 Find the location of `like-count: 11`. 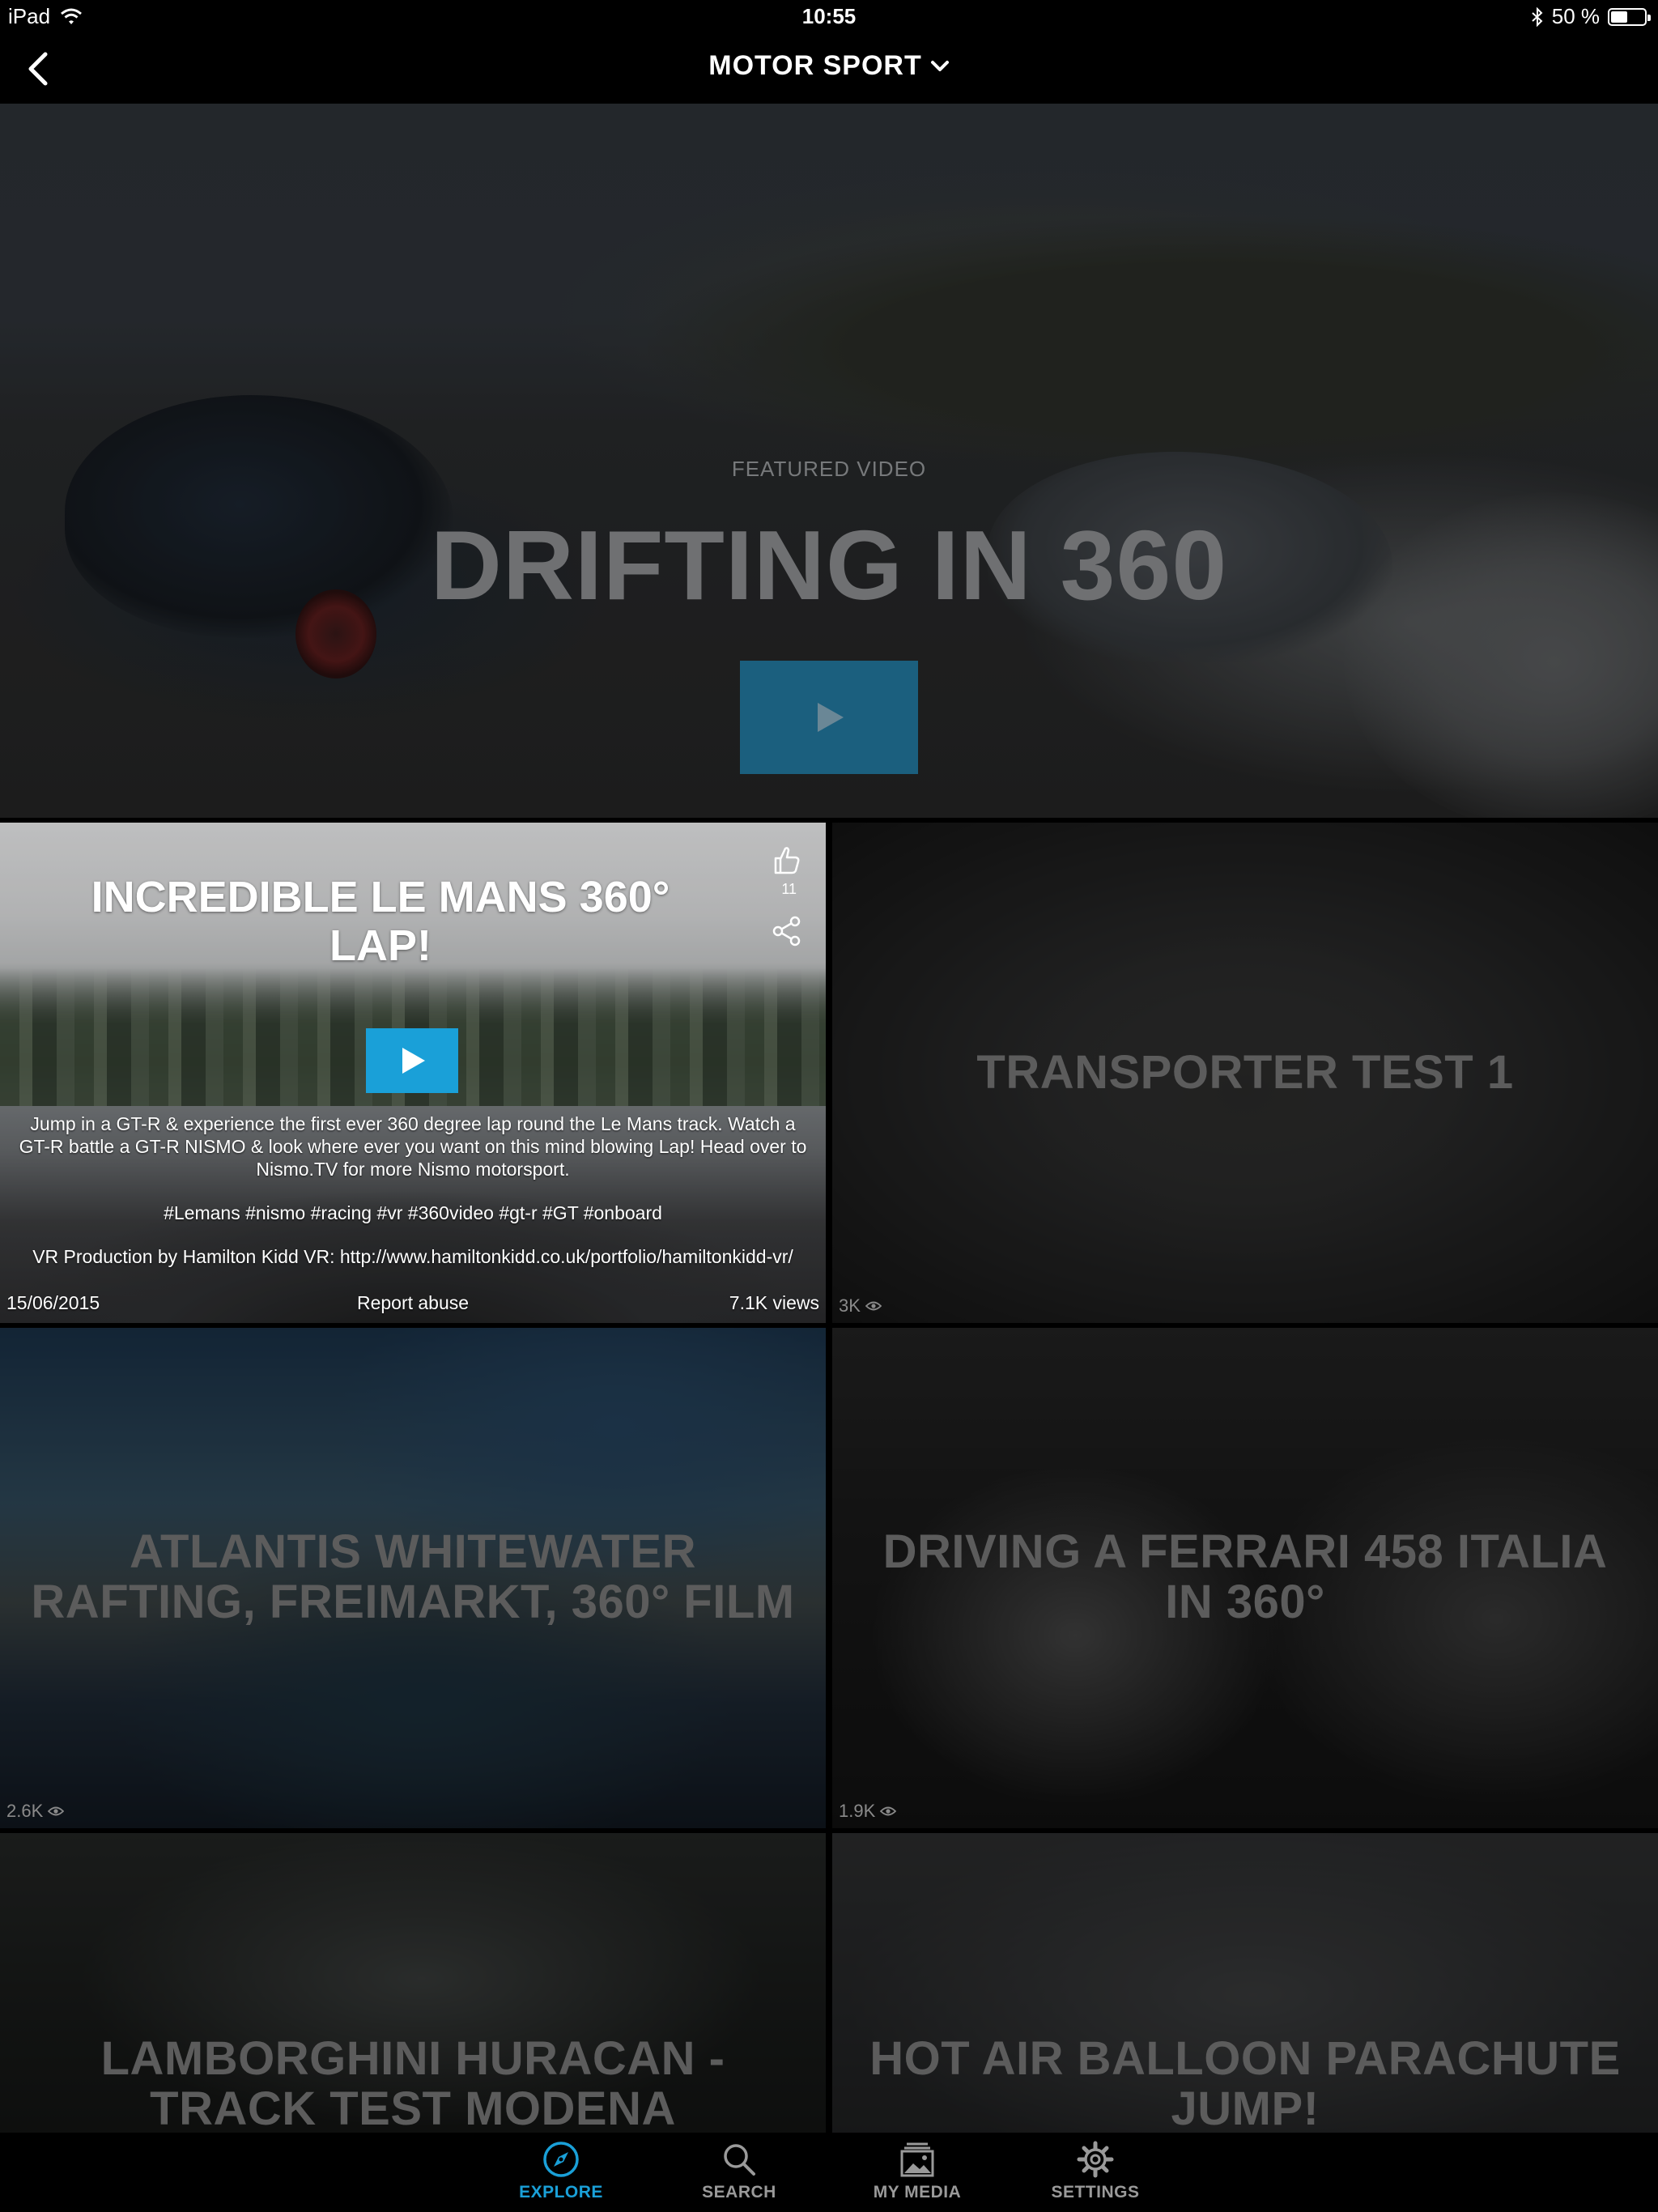

like-count: 11 is located at coordinates (789, 889).